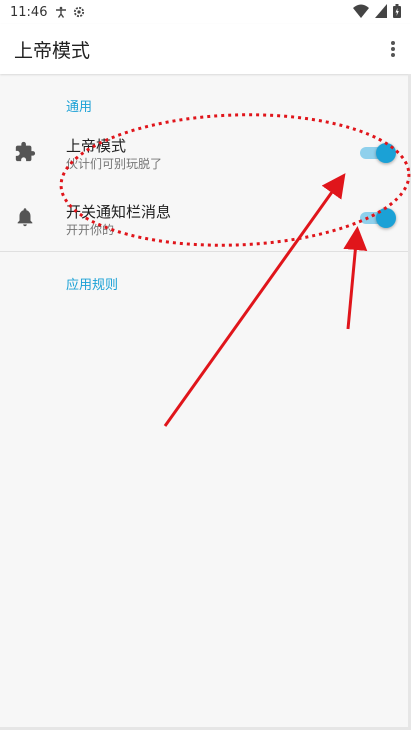 Image resolution: width=411 pixels, height=730 pixels. I want to click on god-mode-switch, so click(377, 152).